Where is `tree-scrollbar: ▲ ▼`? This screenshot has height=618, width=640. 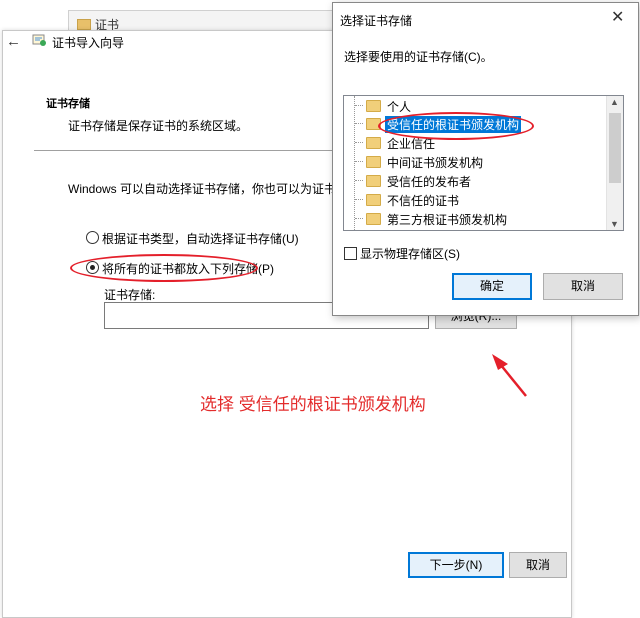 tree-scrollbar: ▲ ▼ is located at coordinates (614, 163).